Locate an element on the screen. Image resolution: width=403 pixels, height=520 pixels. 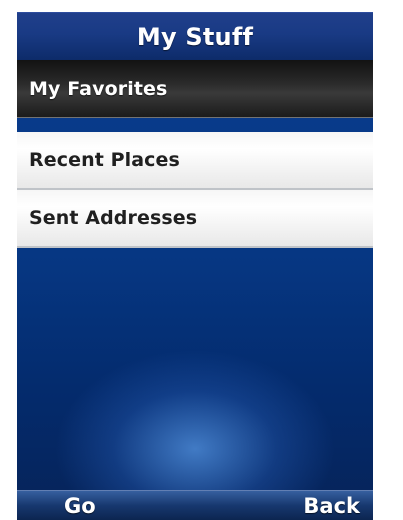
menu-item-recent-places: Recent Places is located at coordinates (195, 161).